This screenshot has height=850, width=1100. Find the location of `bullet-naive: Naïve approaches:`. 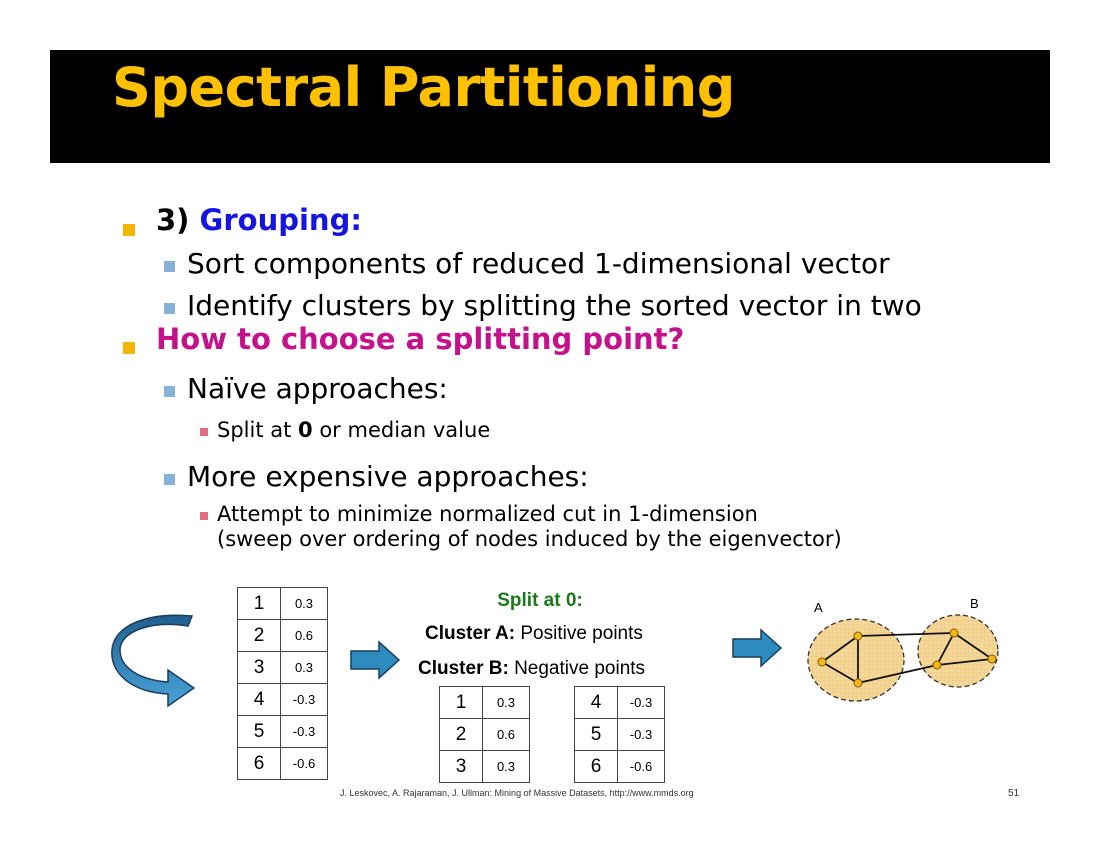

bullet-naive: Naïve approaches: is located at coordinates (317, 388).